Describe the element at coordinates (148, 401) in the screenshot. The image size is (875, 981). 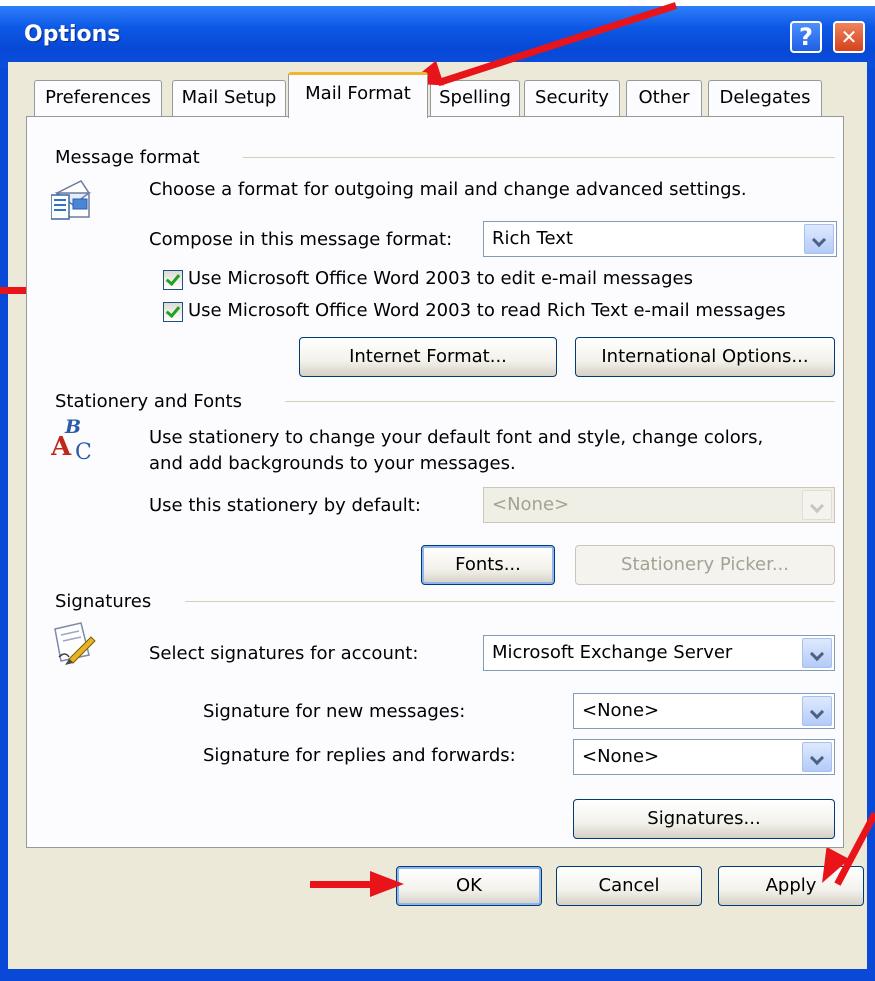
I see `stationery-fonts-group-label: Stationery and Fonts` at that location.